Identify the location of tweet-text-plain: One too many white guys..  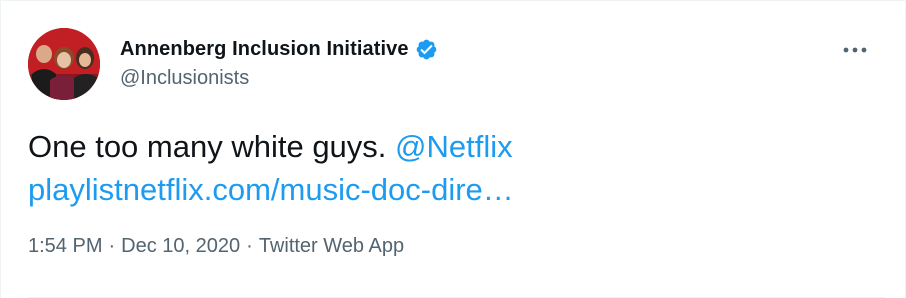
(212, 146).